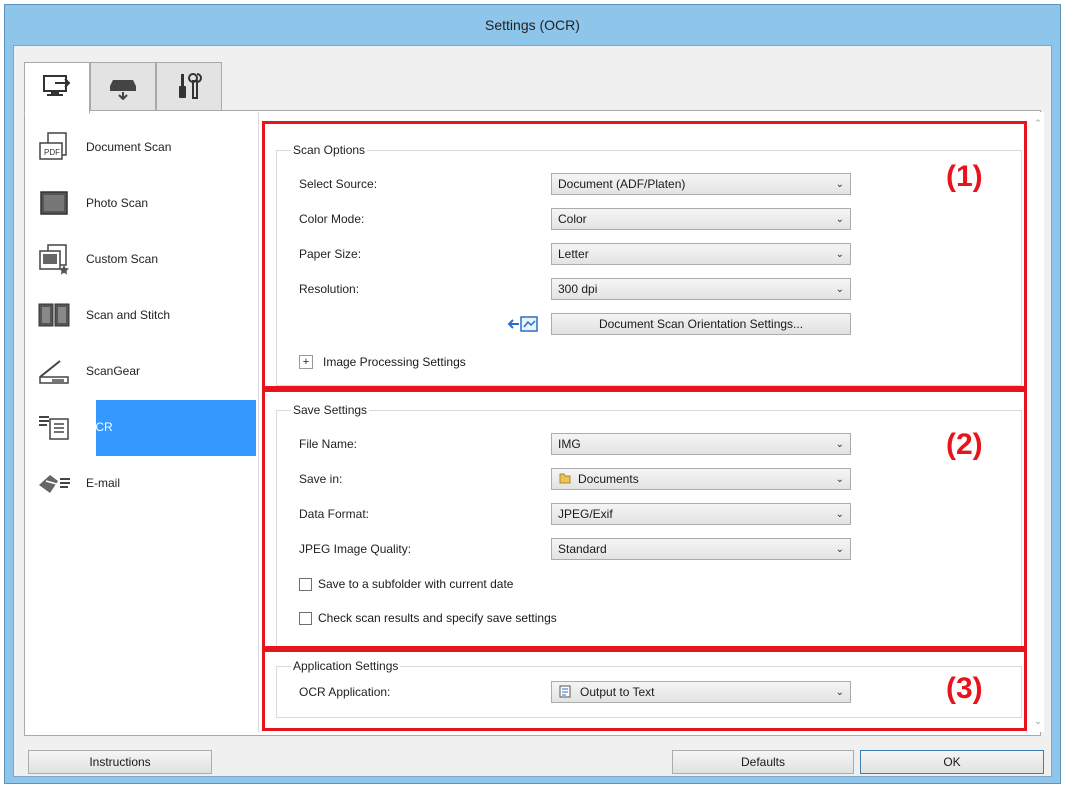  I want to click on select-source-label: Select Source:, so click(338, 184).